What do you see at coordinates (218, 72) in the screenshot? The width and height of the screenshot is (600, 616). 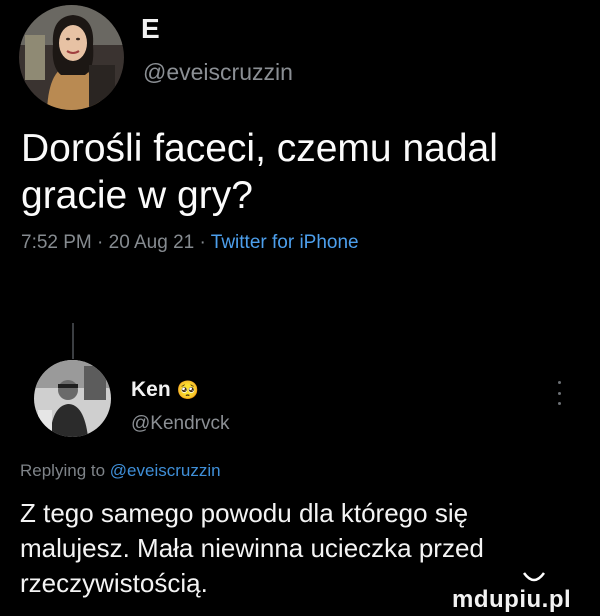 I see `user-handle: @eveiscruzzin` at bounding box center [218, 72].